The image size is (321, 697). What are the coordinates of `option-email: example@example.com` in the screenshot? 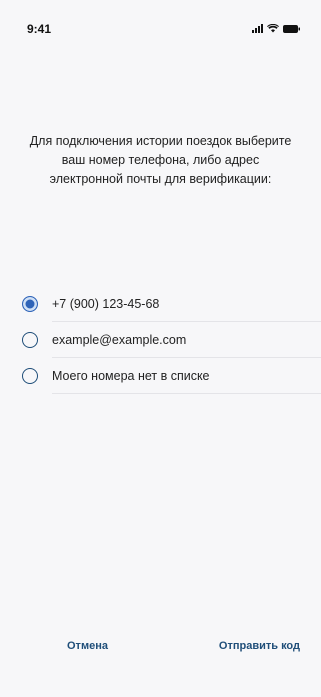 It's located at (171, 340).